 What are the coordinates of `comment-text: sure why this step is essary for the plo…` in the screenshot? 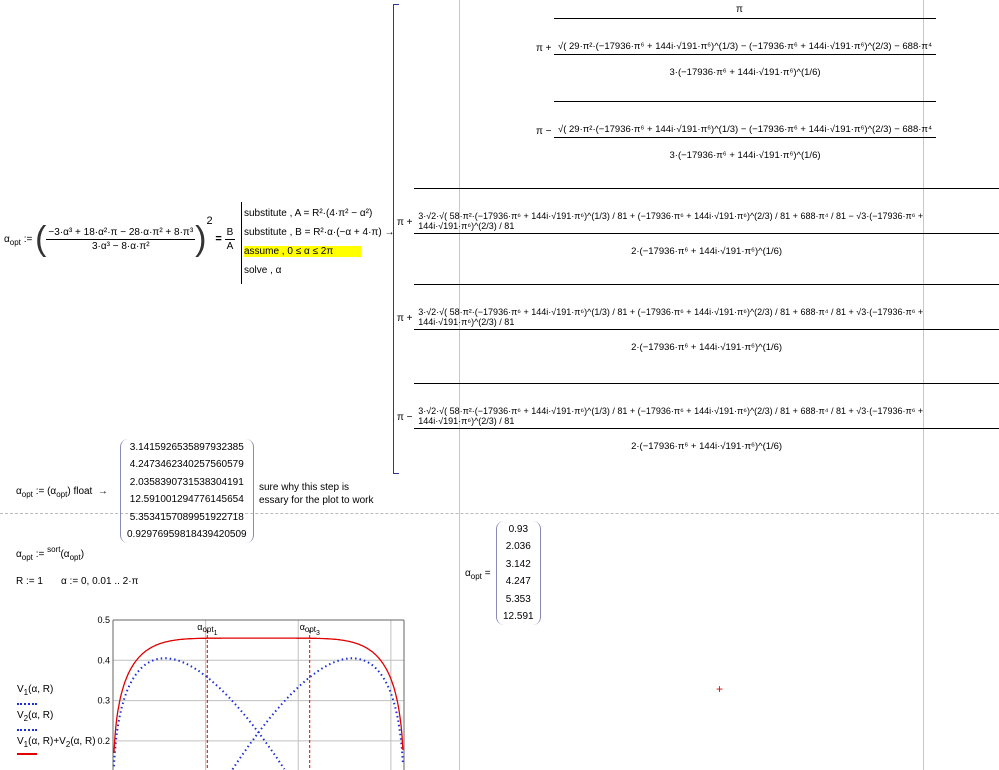 It's located at (316, 494).